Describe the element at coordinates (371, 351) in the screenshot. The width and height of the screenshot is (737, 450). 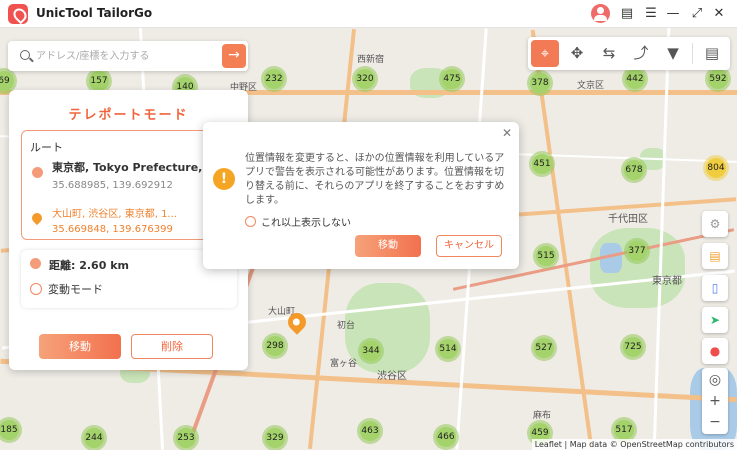
I see `location-cluster: 344` at that location.